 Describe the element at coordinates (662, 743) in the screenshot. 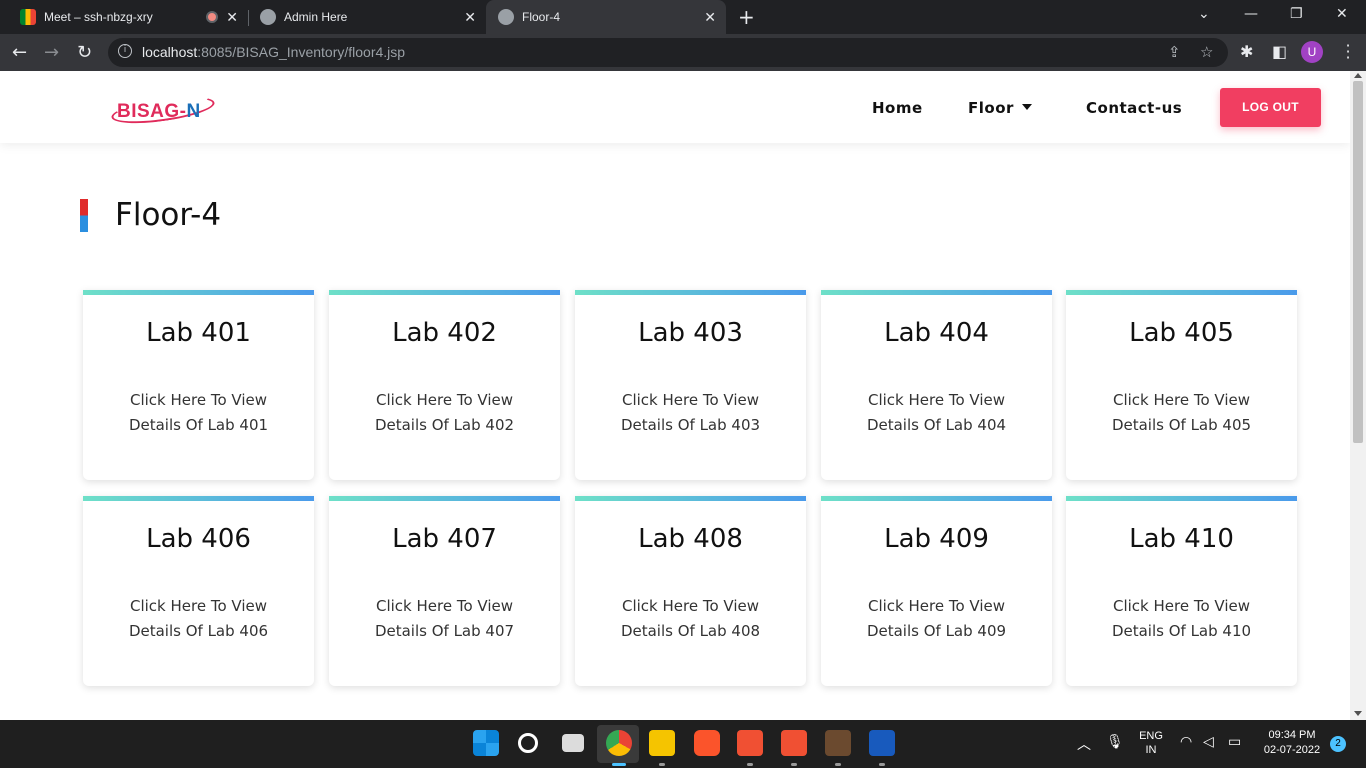

I see `file-explorer-icon` at that location.